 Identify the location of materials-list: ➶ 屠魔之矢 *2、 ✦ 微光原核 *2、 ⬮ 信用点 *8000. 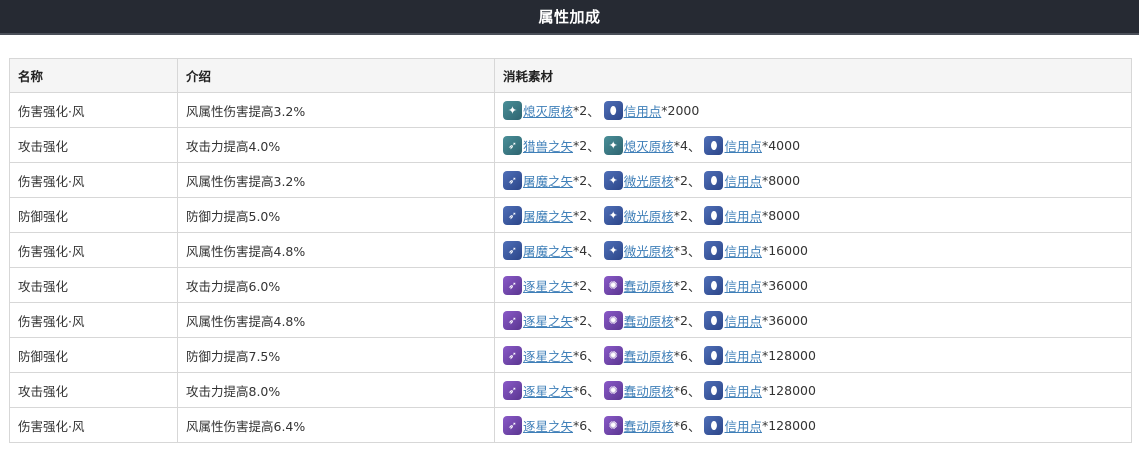
(813, 215).